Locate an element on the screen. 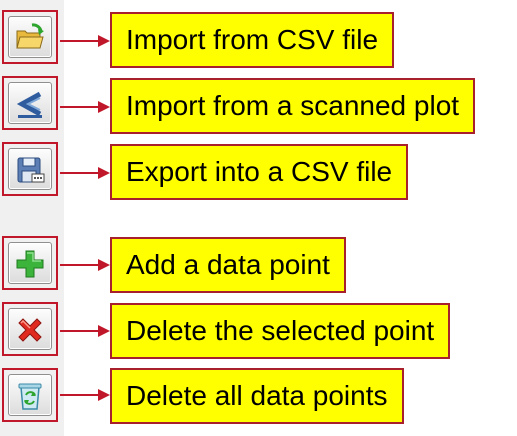 Image resolution: width=517 pixels, height=436 pixels. export-csv-callout: Export into a CSV file is located at coordinates (259, 172).